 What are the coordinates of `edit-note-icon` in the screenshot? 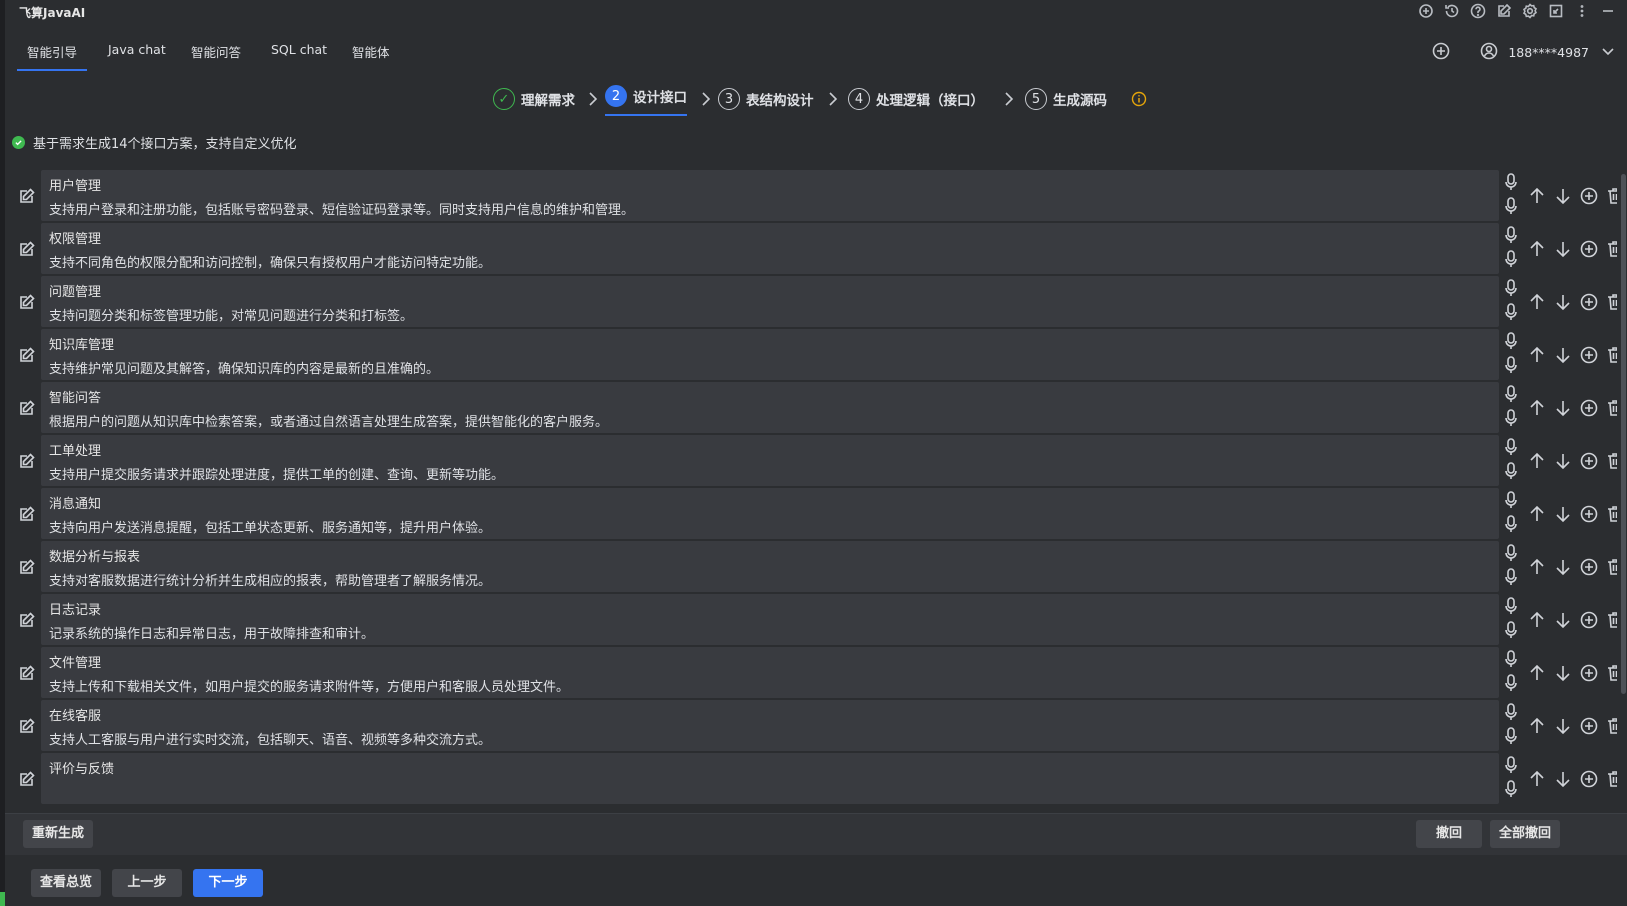 It's located at (1504, 11).